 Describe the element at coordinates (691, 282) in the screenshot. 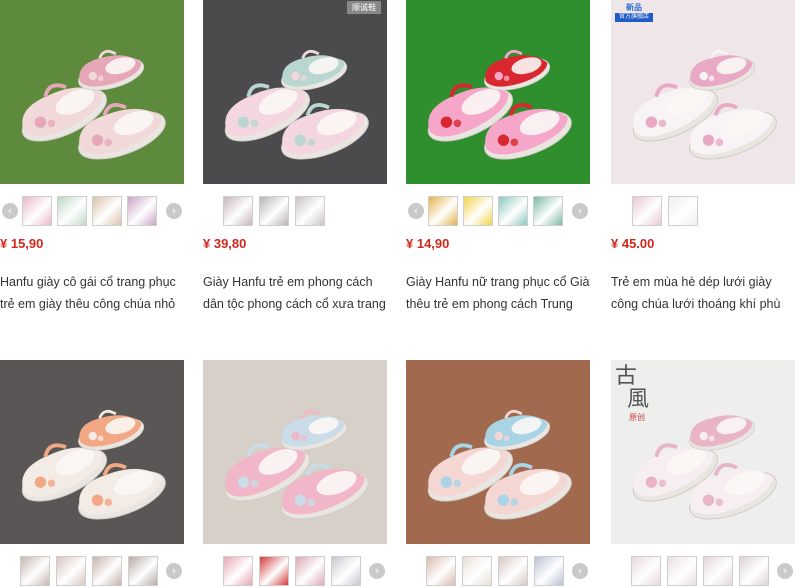

I see `product-title-line: Trẻ em mùa hè dép lưới giày` at that location.